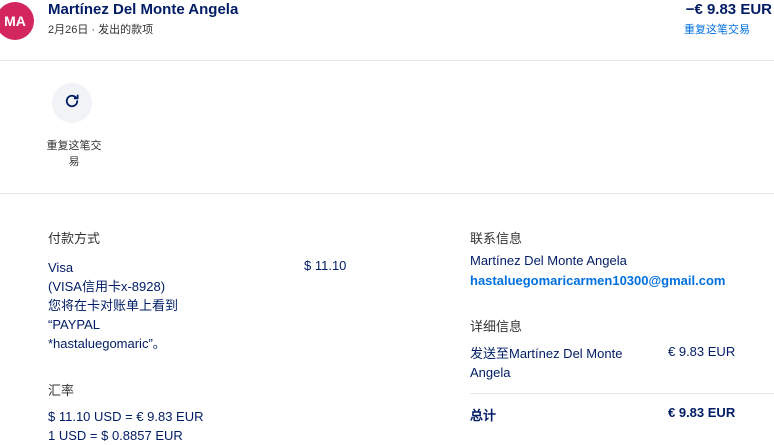 The image size is (774, 445). Describe the element at coordinates (113, 305) in the screenshot. I see `payment-method-line: 您将在卡对账单上看到` at that location.